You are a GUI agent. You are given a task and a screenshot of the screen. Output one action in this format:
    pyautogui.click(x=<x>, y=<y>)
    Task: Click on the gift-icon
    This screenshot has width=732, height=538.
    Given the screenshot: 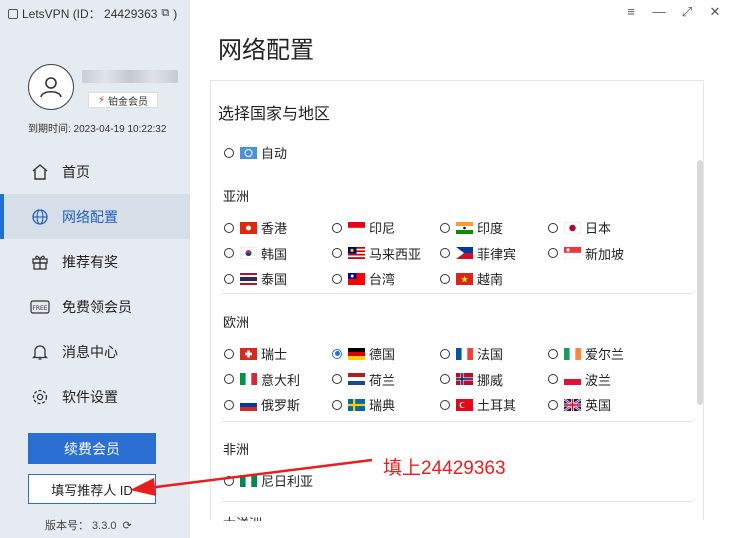 What is the action you would take?
    pyautogui.click(x=40, y=262)
    